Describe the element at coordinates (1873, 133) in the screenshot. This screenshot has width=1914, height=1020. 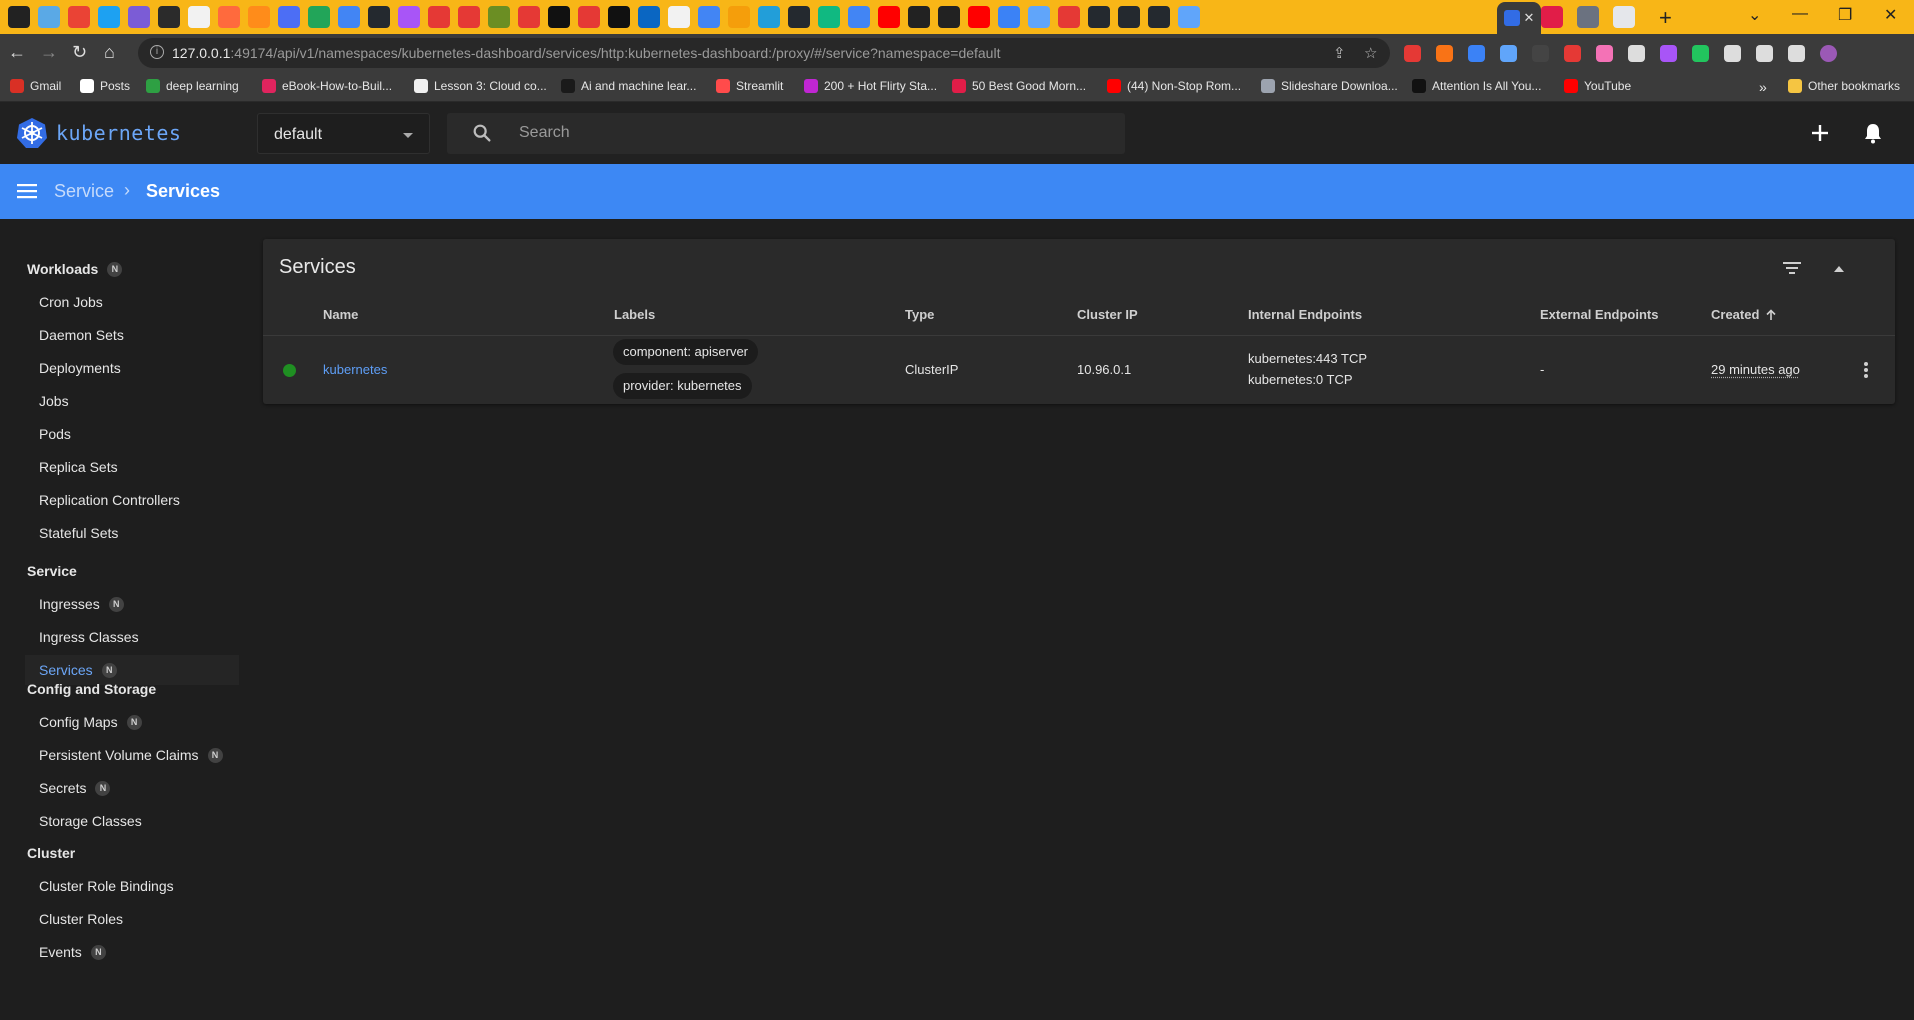
I see `notifications-bell-icon` at that location.